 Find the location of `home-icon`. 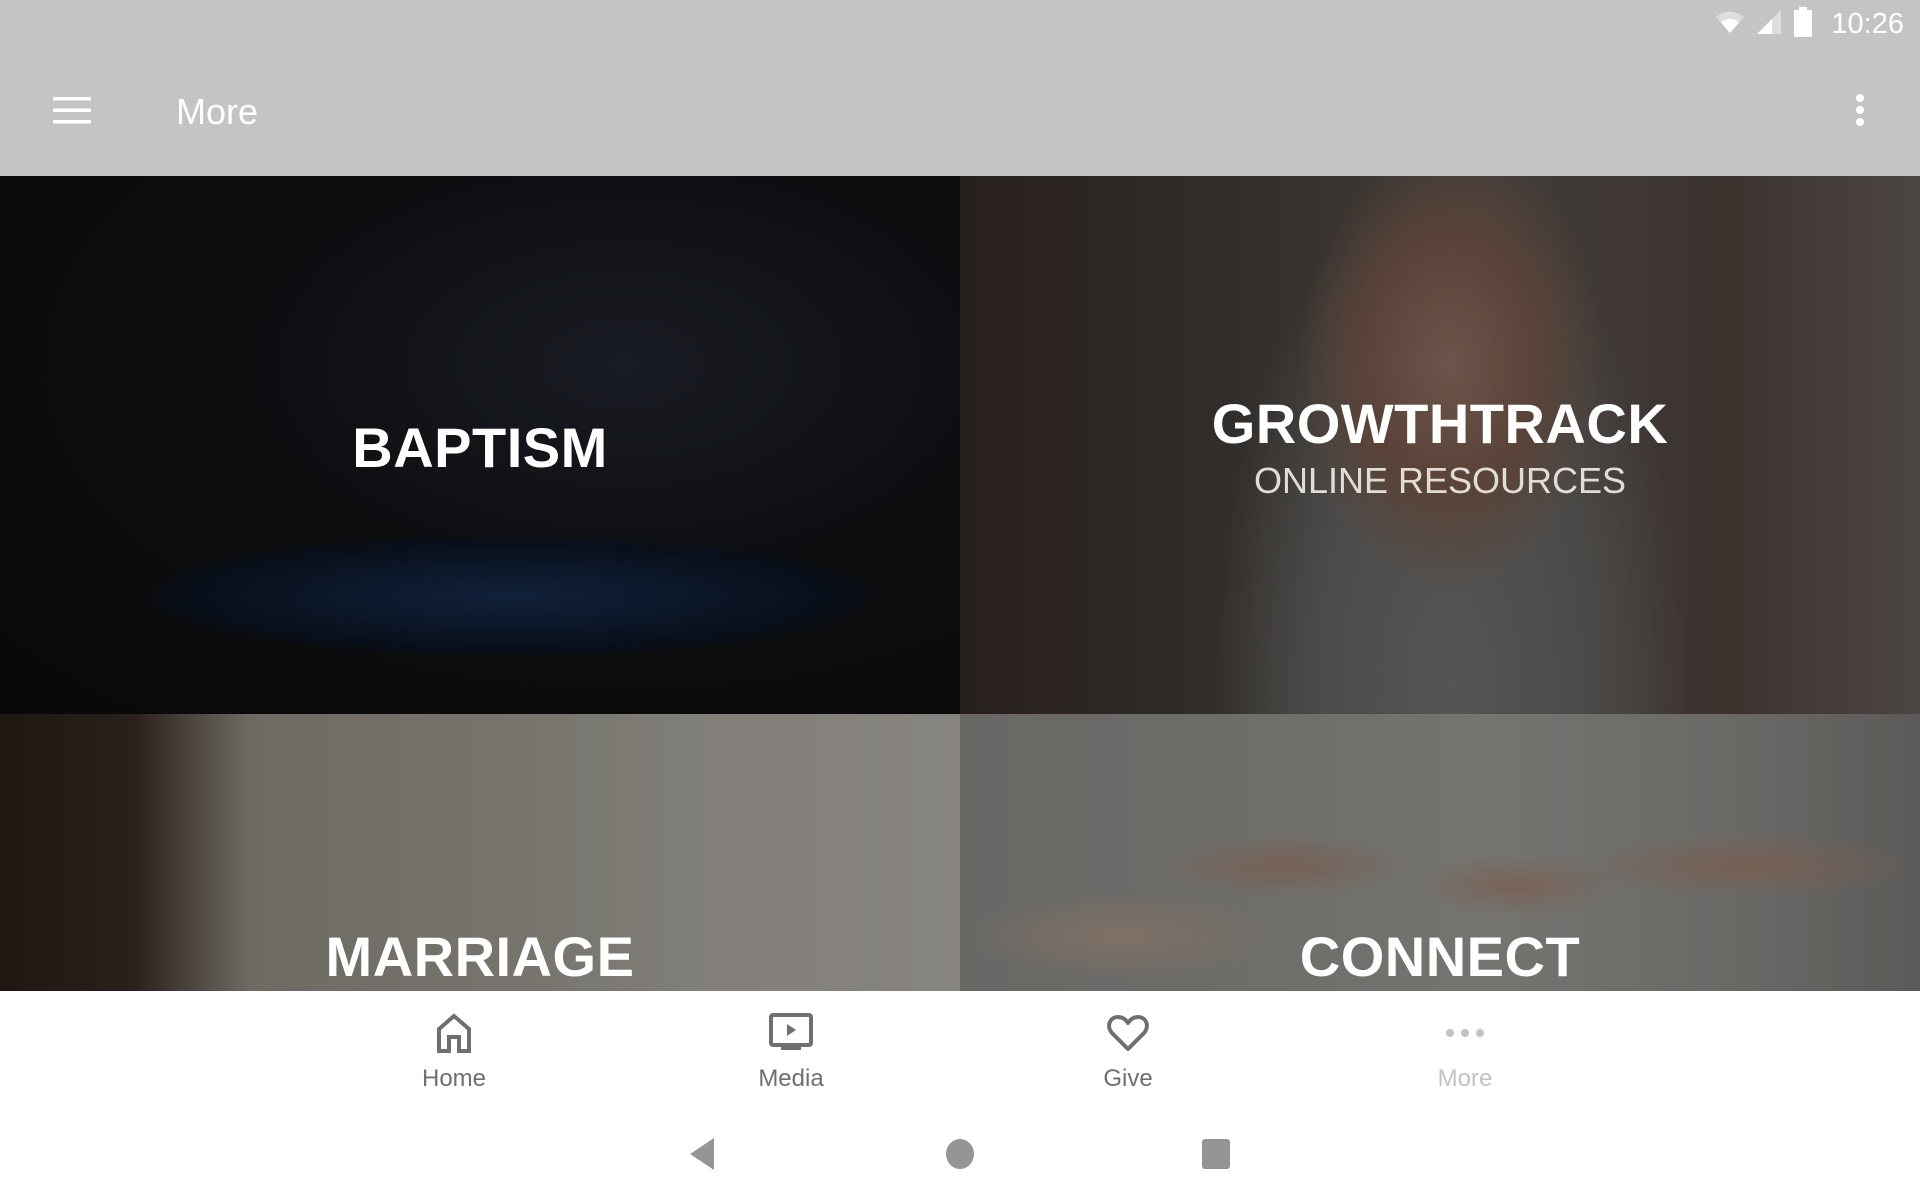

home-icon is located at coordinates (454, 1033).